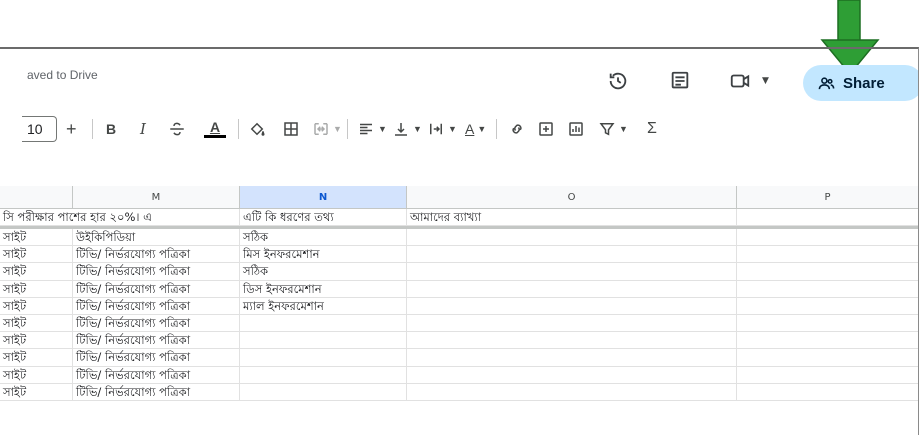 This screenshot has width=919, height=435. Describe the element at coordinates (517, 129) in the screenshot. I see `link-icon` at that location.